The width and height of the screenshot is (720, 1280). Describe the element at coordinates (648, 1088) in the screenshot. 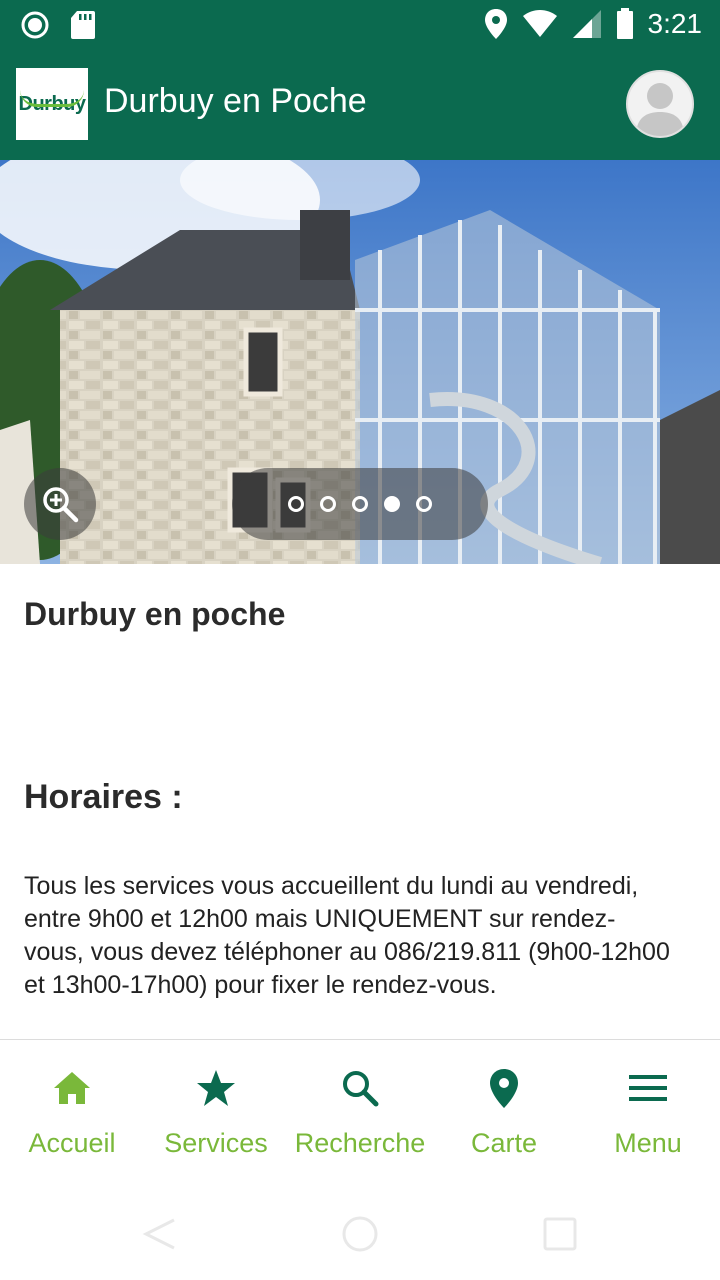

I see `menu-icon` at that location.